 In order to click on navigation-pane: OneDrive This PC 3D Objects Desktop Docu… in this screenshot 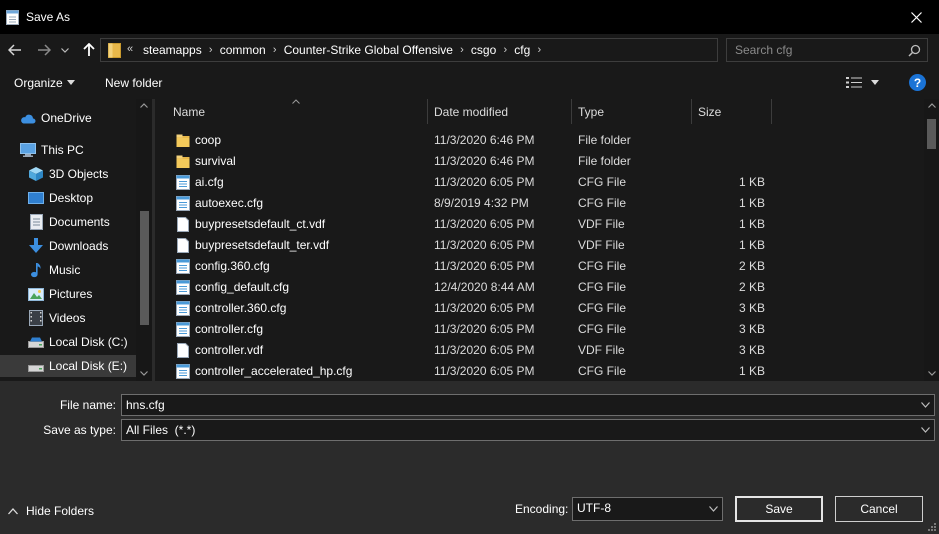, I will do `click(76, 240)`.